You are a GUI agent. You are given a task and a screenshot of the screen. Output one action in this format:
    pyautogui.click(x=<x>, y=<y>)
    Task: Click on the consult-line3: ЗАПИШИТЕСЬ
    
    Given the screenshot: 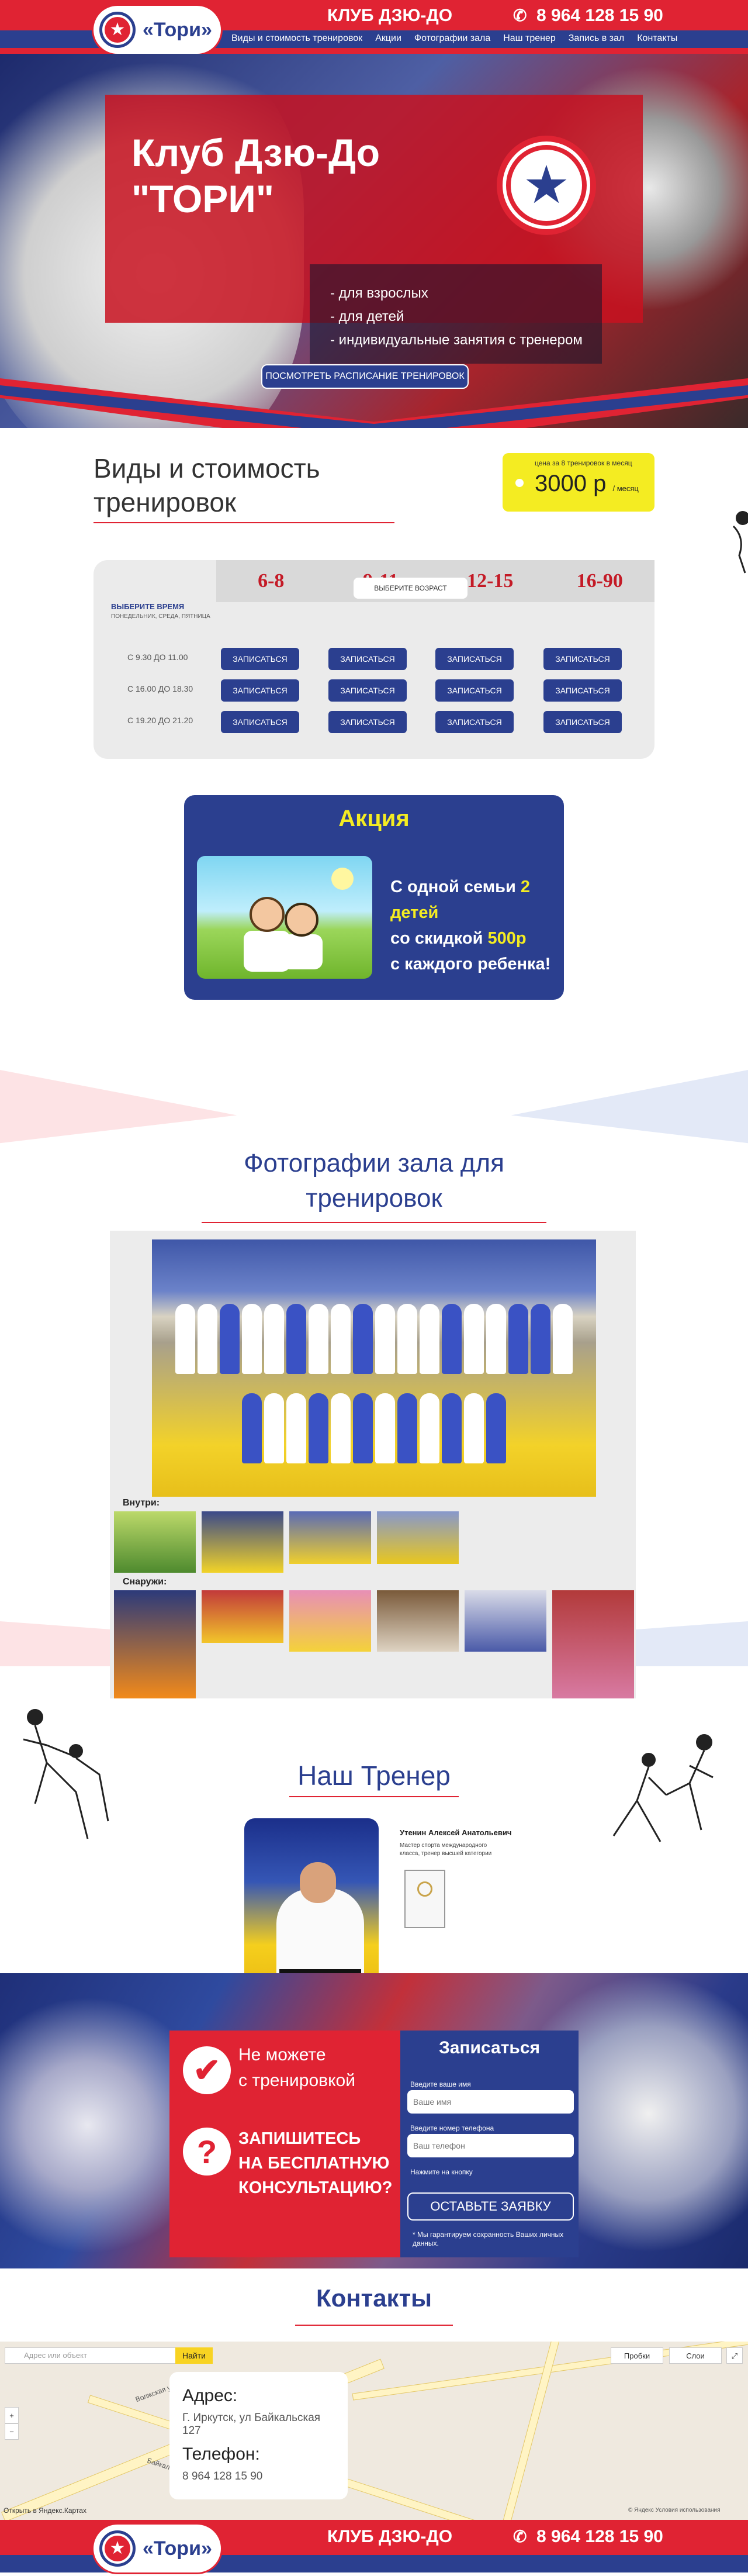 What is the action you would take?
    pyautogui.click(x=299, y=2138)
    